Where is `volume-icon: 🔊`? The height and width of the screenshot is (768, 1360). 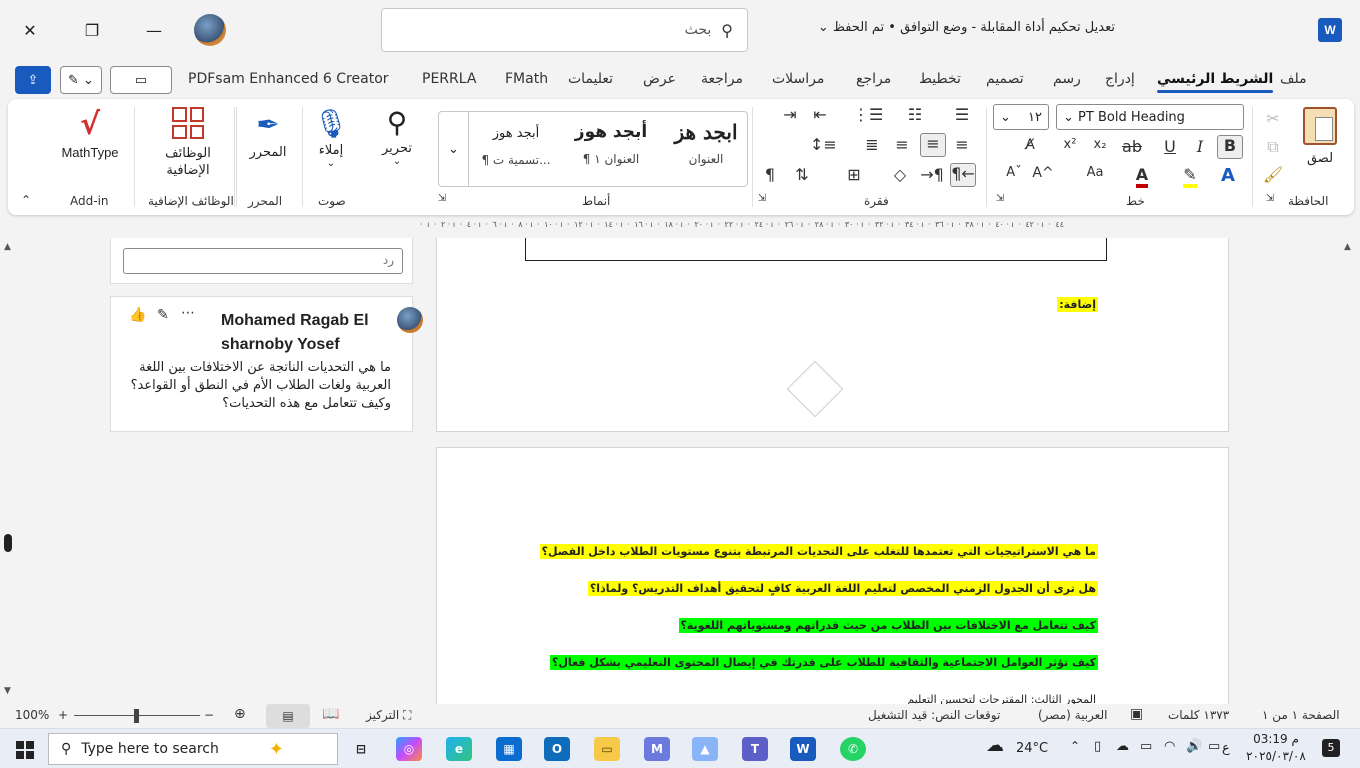
volume-icon: 🔊 is located at coordinates (1194, 746).